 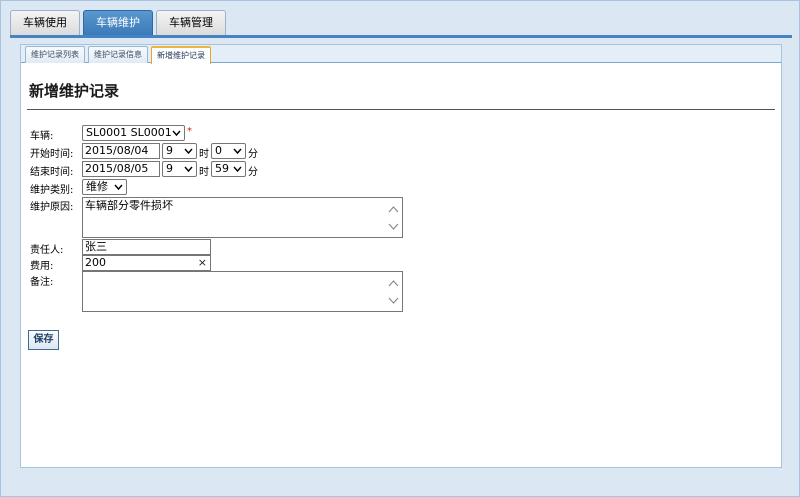 What do you see at coordinates (169, 168) in the screenshot?
I see `end-hour-value: 9` at bounding box center [169, 168].